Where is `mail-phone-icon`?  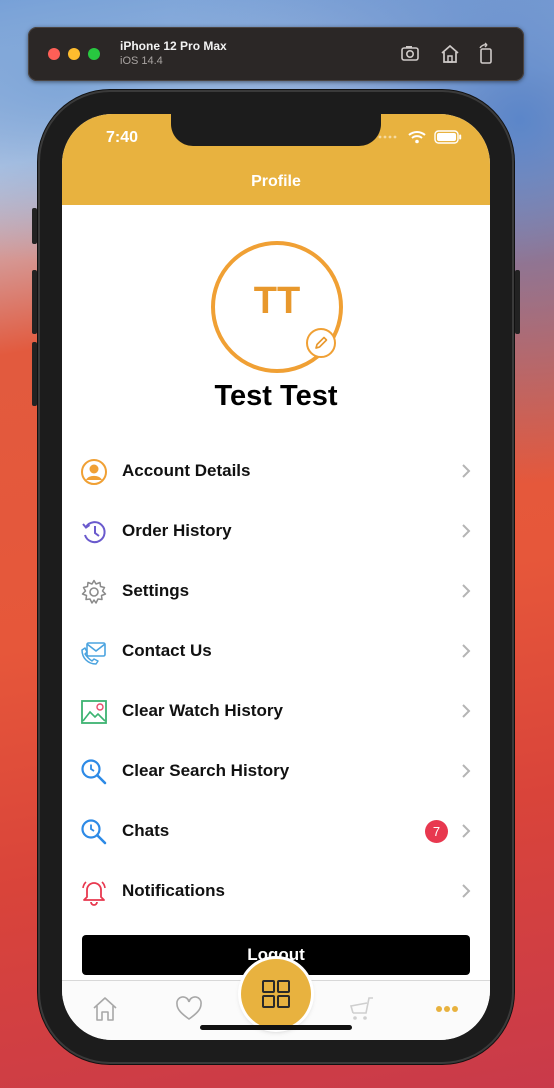
mail-phone-icon is located at coordinates (94, 652).